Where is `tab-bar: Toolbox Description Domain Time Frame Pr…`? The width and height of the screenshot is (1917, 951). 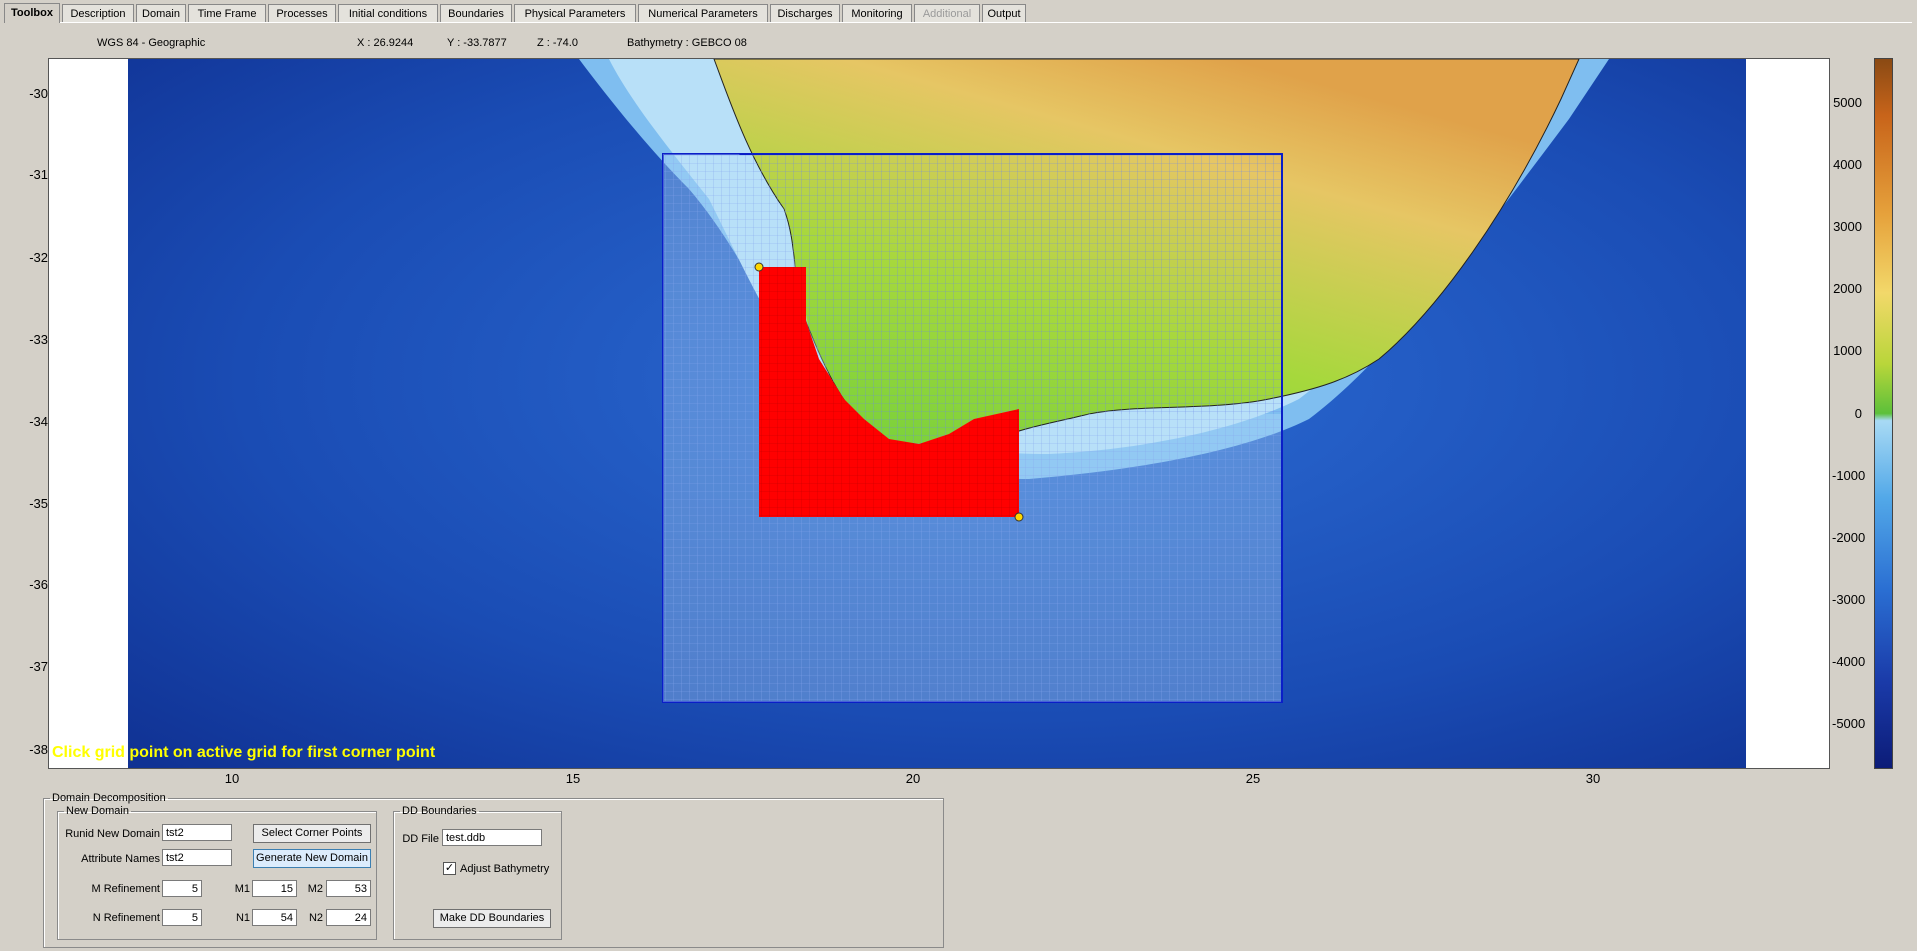 tab-bar: Toolbox Description Domain Time Frame Pr… is located at coordinates (959, 13).